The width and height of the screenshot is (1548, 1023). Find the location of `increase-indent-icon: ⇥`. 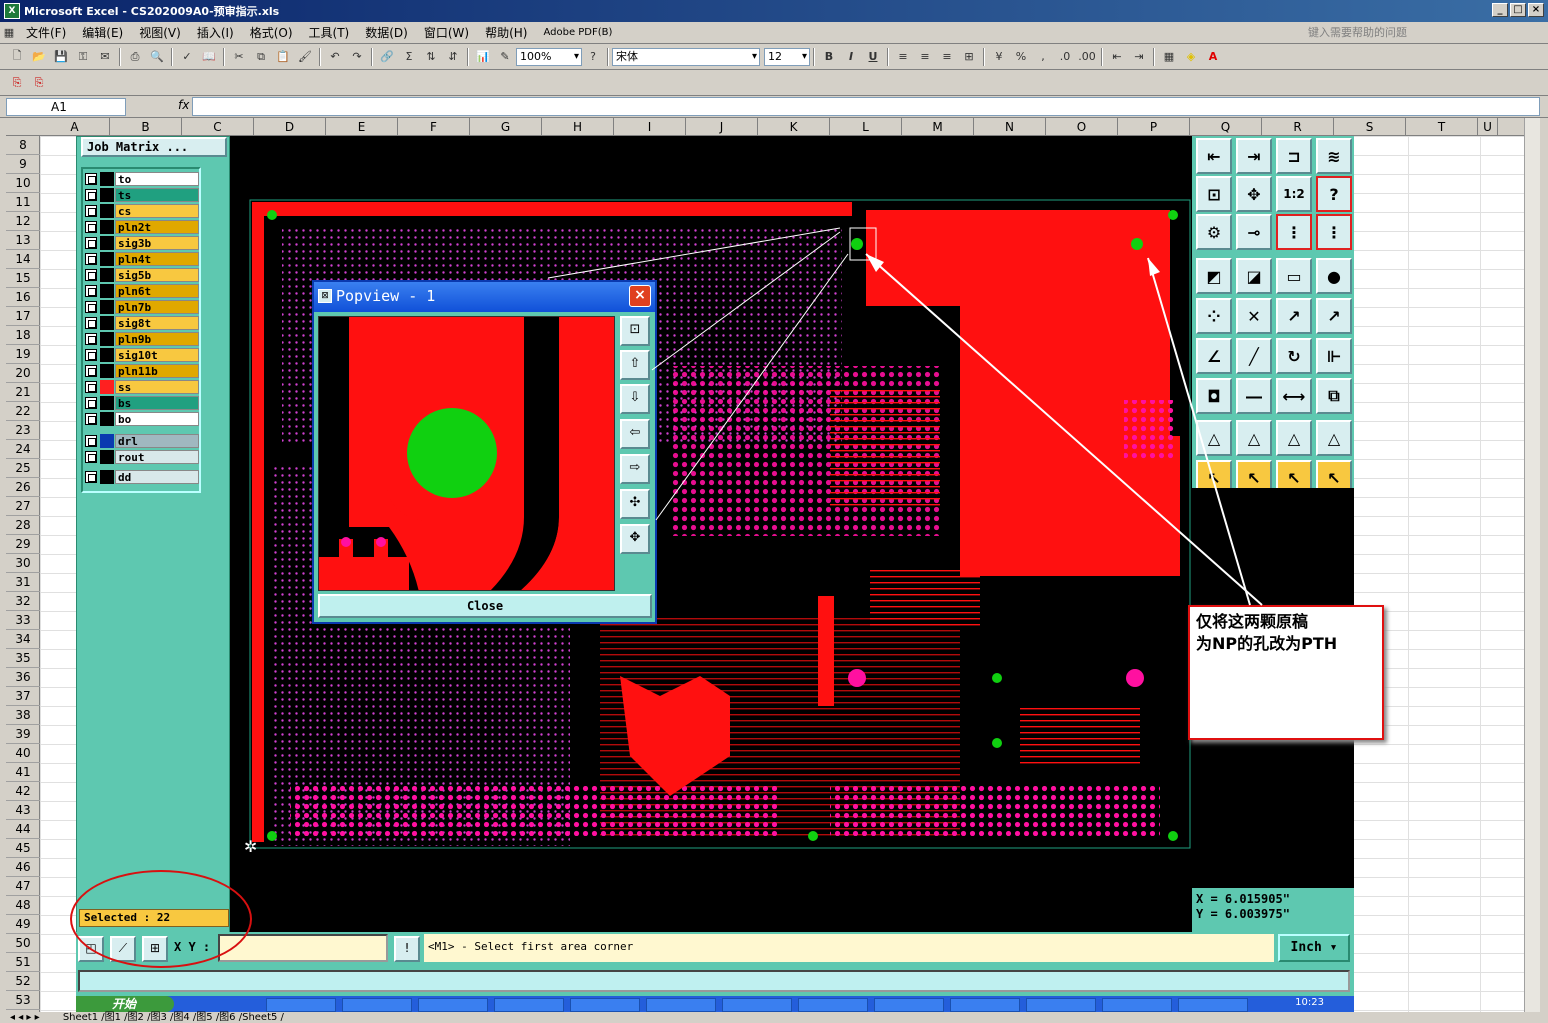

increase-indent-icon: ⇥ is located at coordinates (1139, 57).